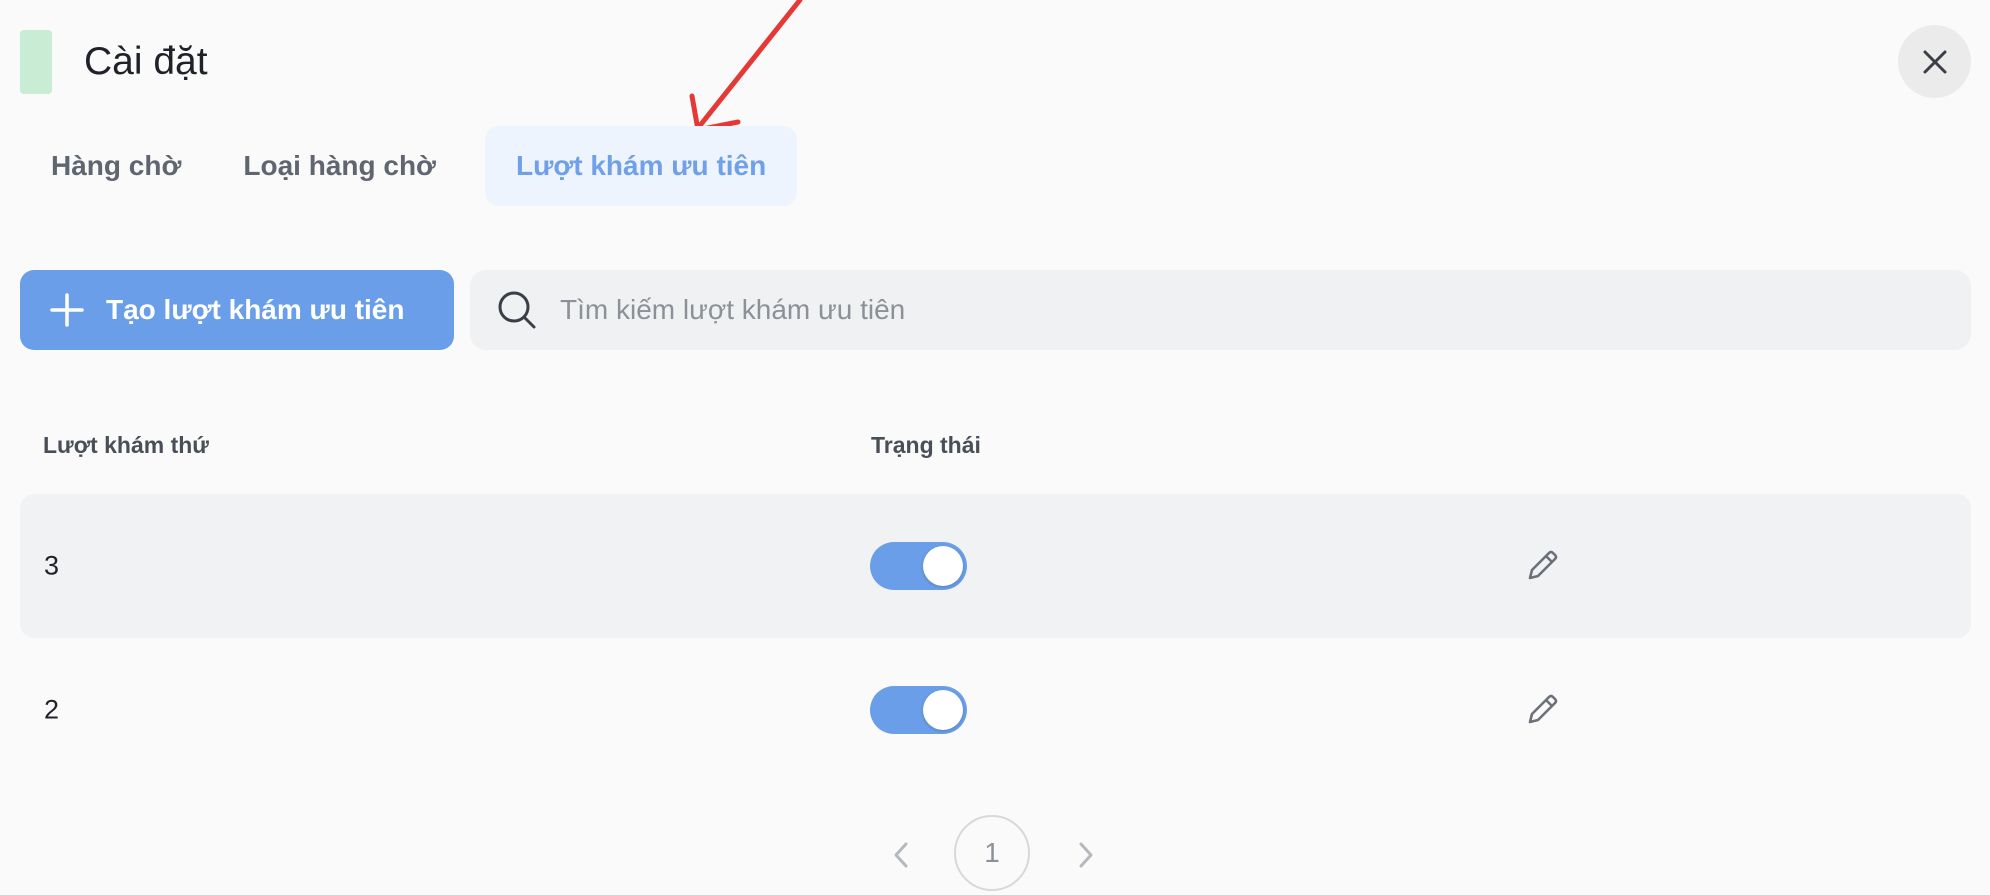 This screenshot has width=1990, height=895. I want to click on search-icon, so click(517, 310).